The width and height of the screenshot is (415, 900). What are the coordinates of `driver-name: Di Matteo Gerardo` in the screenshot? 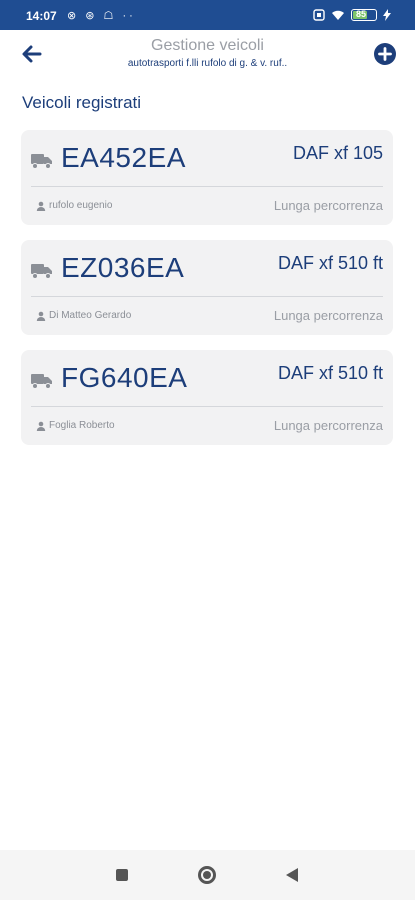 It's located at (90, 315).